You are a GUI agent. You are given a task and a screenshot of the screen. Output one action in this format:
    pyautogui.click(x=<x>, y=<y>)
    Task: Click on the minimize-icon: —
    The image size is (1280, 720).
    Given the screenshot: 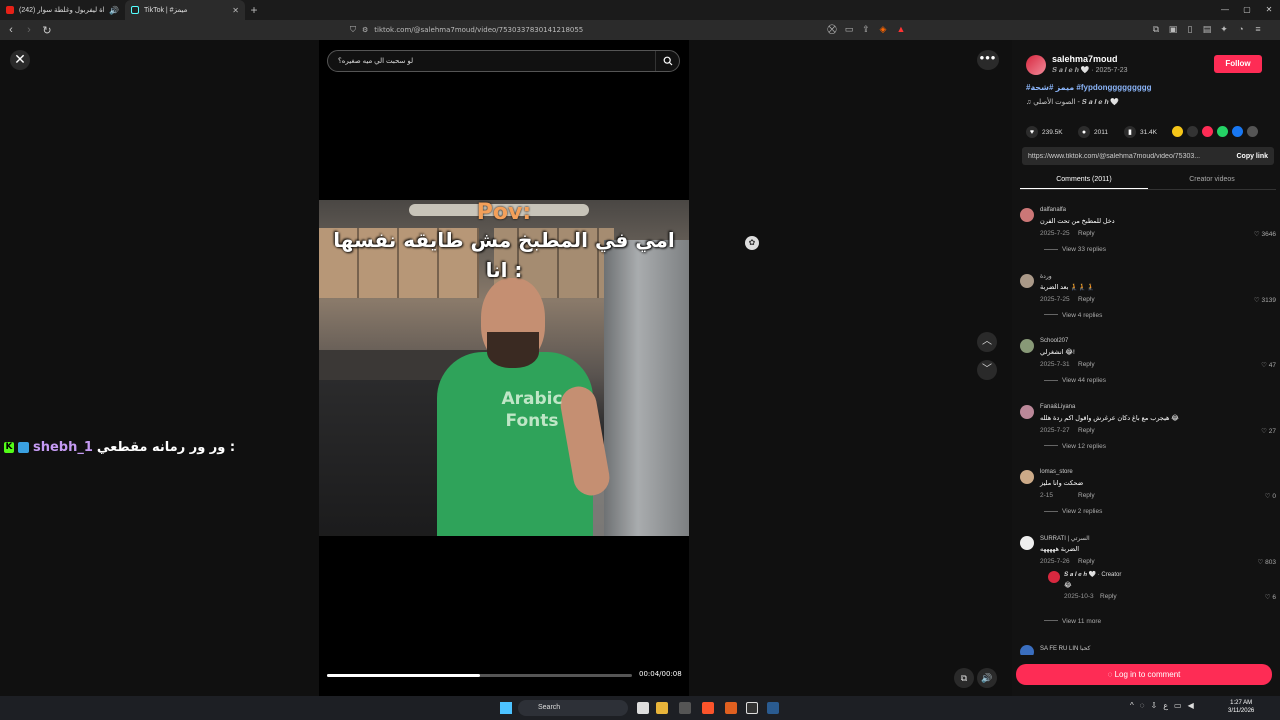 What is the action you would take?
    pyautogui.click(x=1225, y=10)
    